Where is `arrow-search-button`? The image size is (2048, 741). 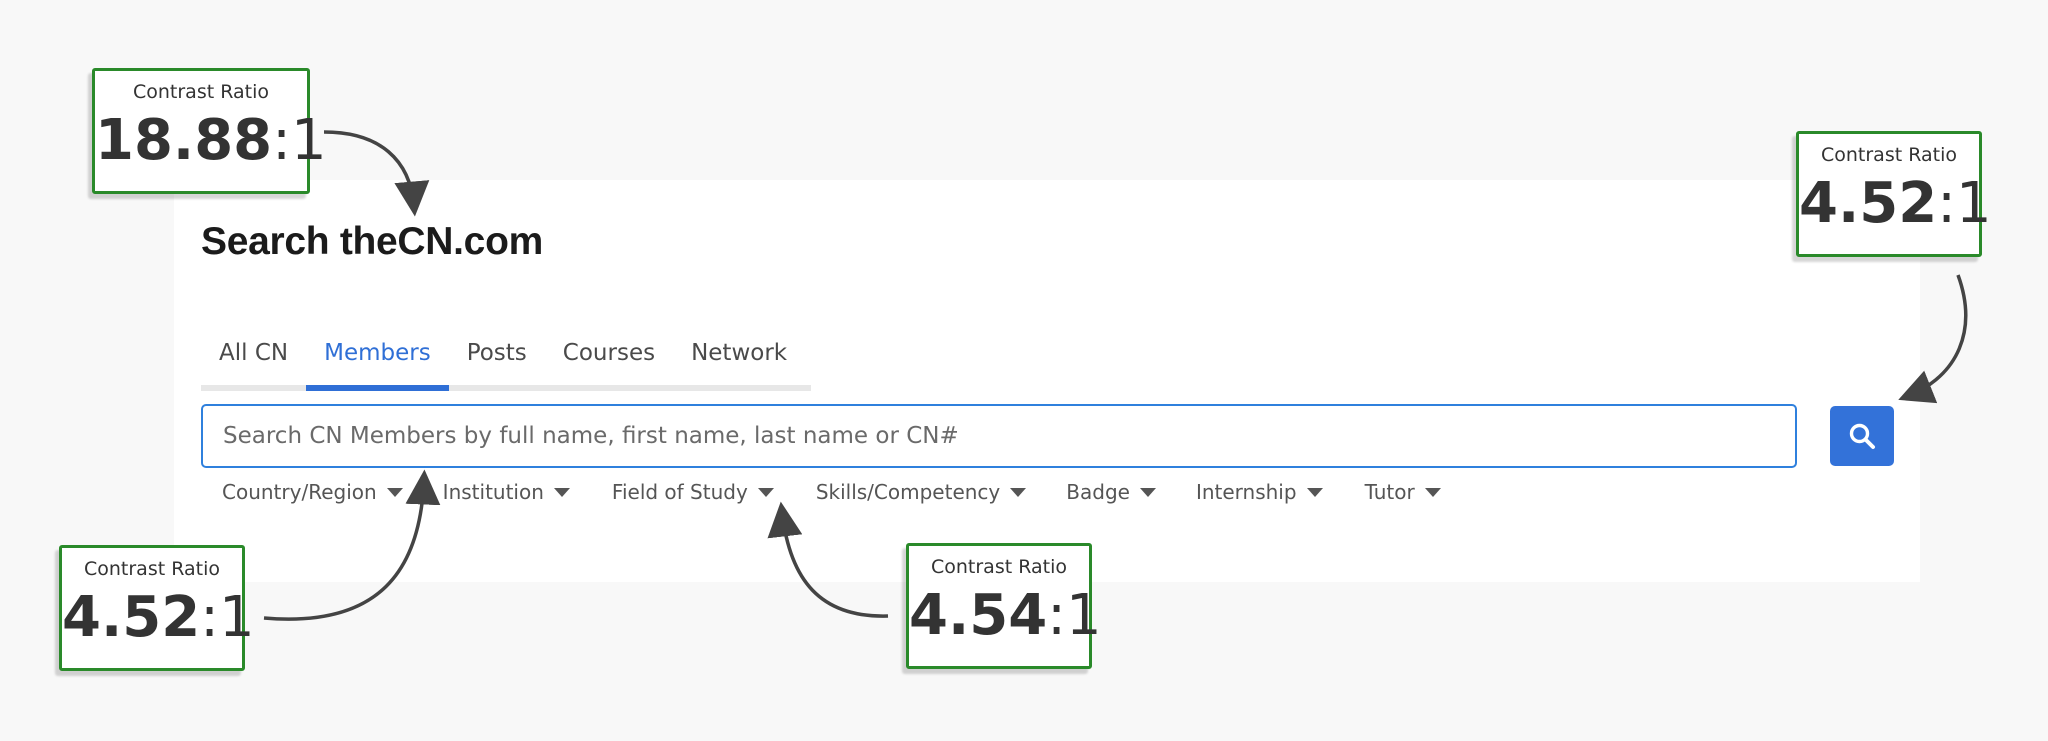
arrow-search-button is located at coordinates (1933, 339).